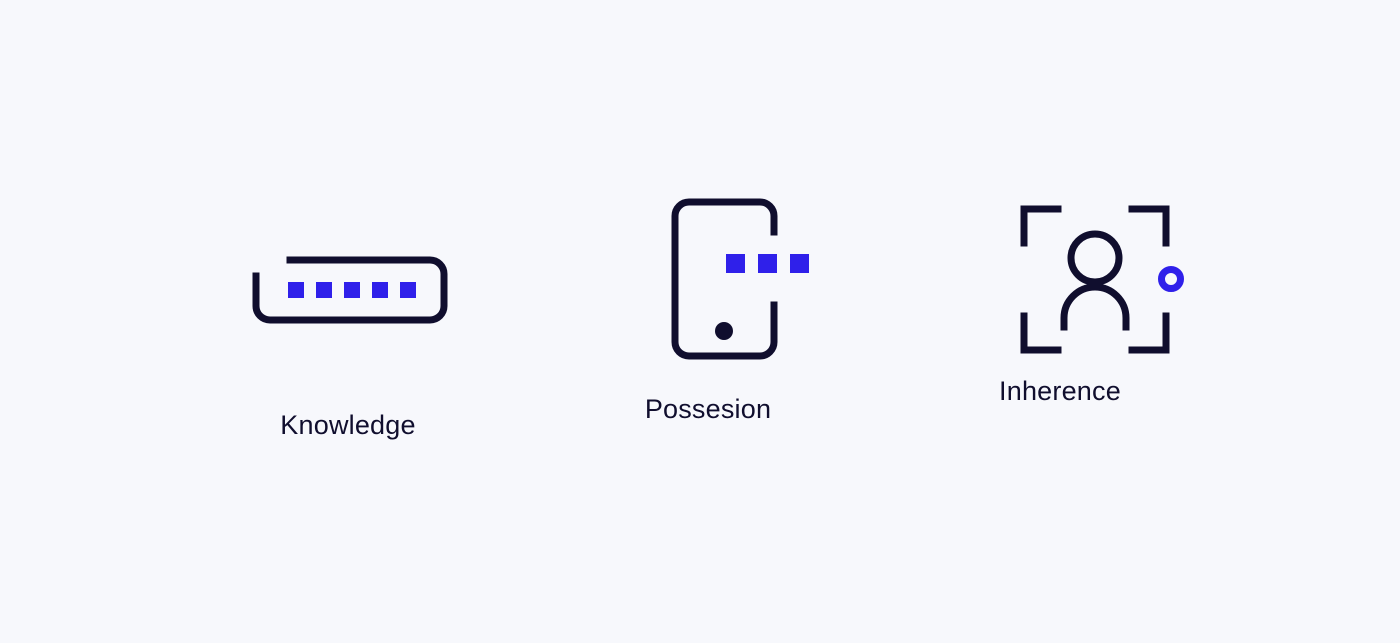 The image size is (1400, 643). I want to click on face-scan-icon, so click(1102, 279).